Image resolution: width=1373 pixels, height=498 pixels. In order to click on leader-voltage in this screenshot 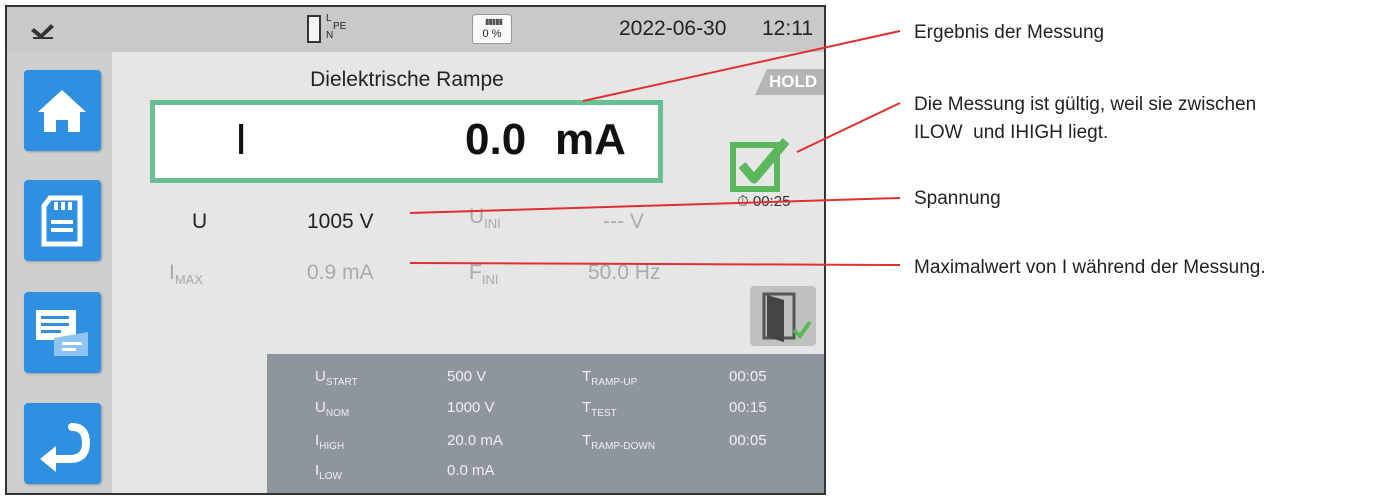, I will do `click(655, 205)`.